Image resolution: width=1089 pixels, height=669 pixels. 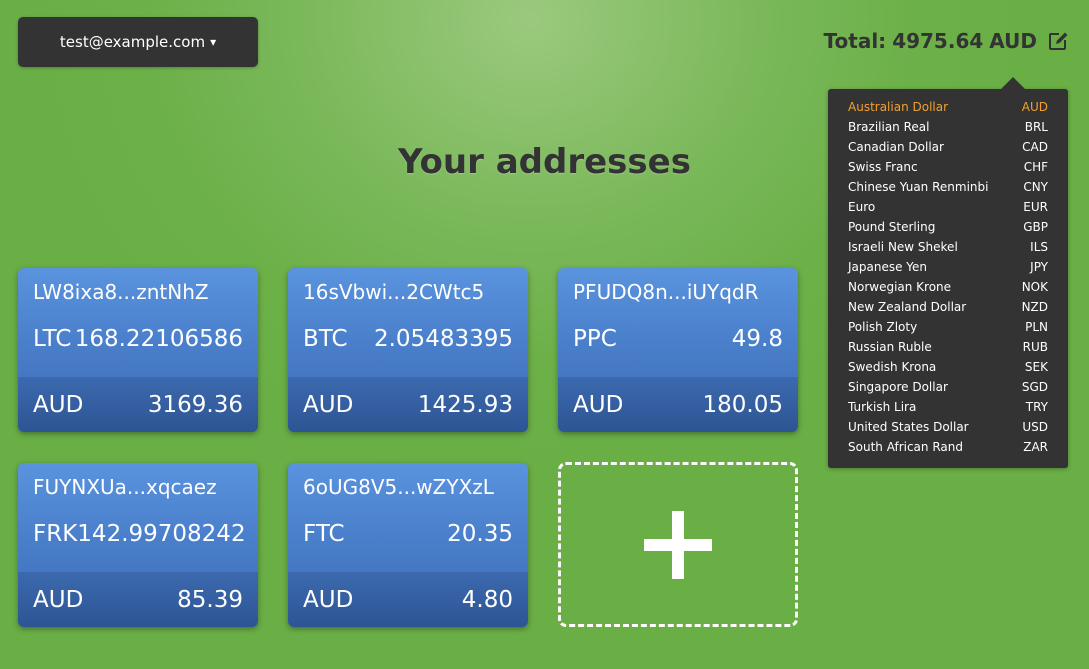 I want to click on currency-option-brl: Brazilian Real BRL, so click(x=948, y=127).